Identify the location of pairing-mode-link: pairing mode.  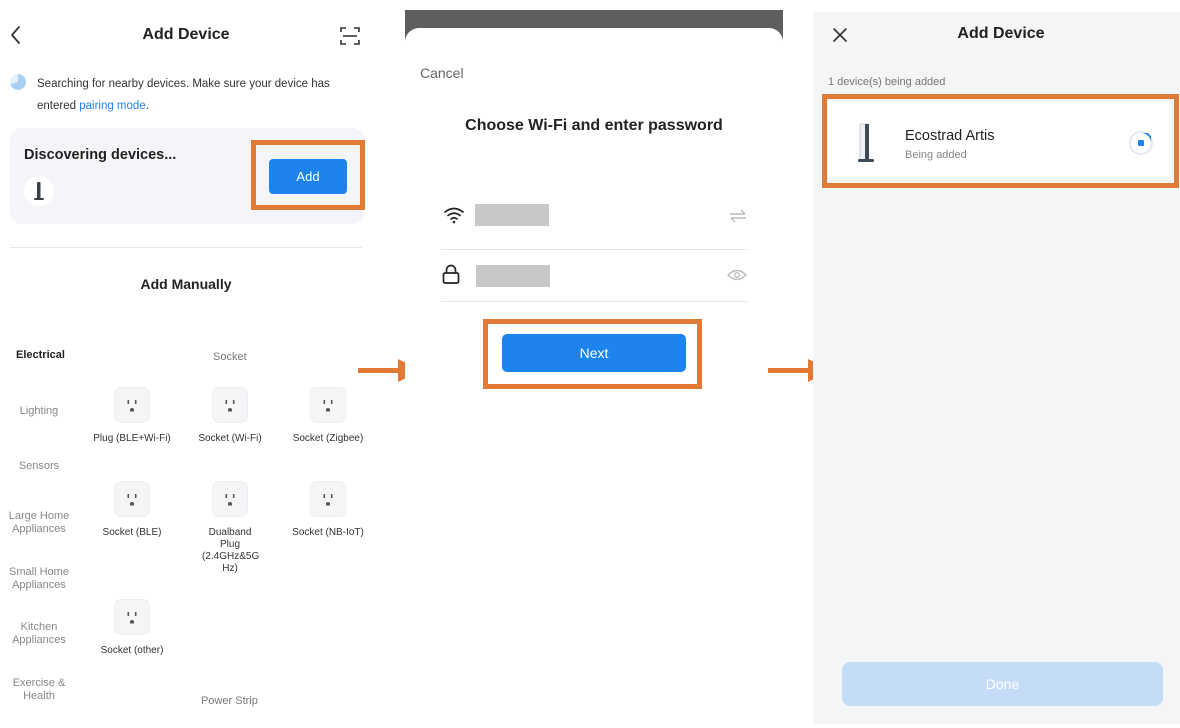
(112, 106).